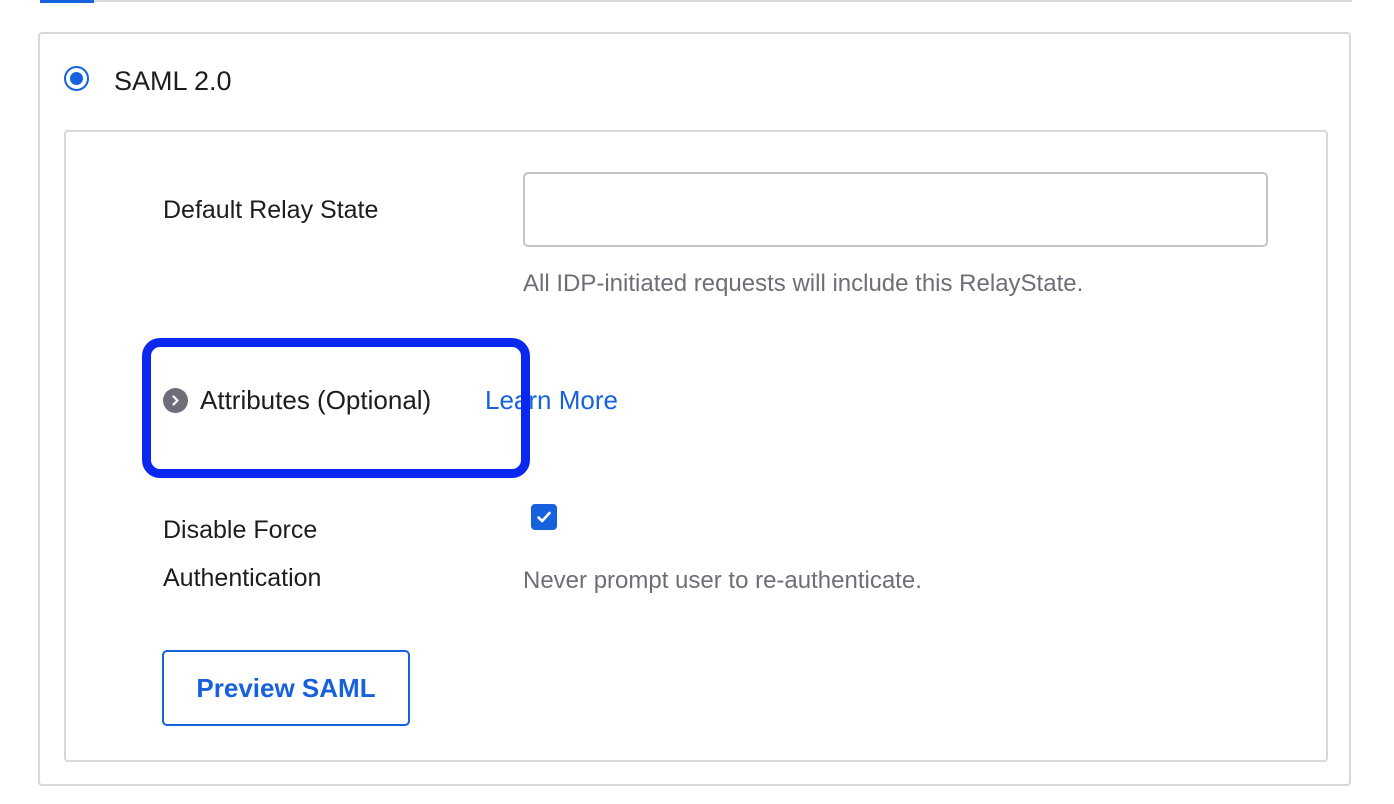  Describe the element at coordinates (722, 580) in the screenshot. I see `force-auth-hint: Never prompt user to re-authenticate.` at that location.